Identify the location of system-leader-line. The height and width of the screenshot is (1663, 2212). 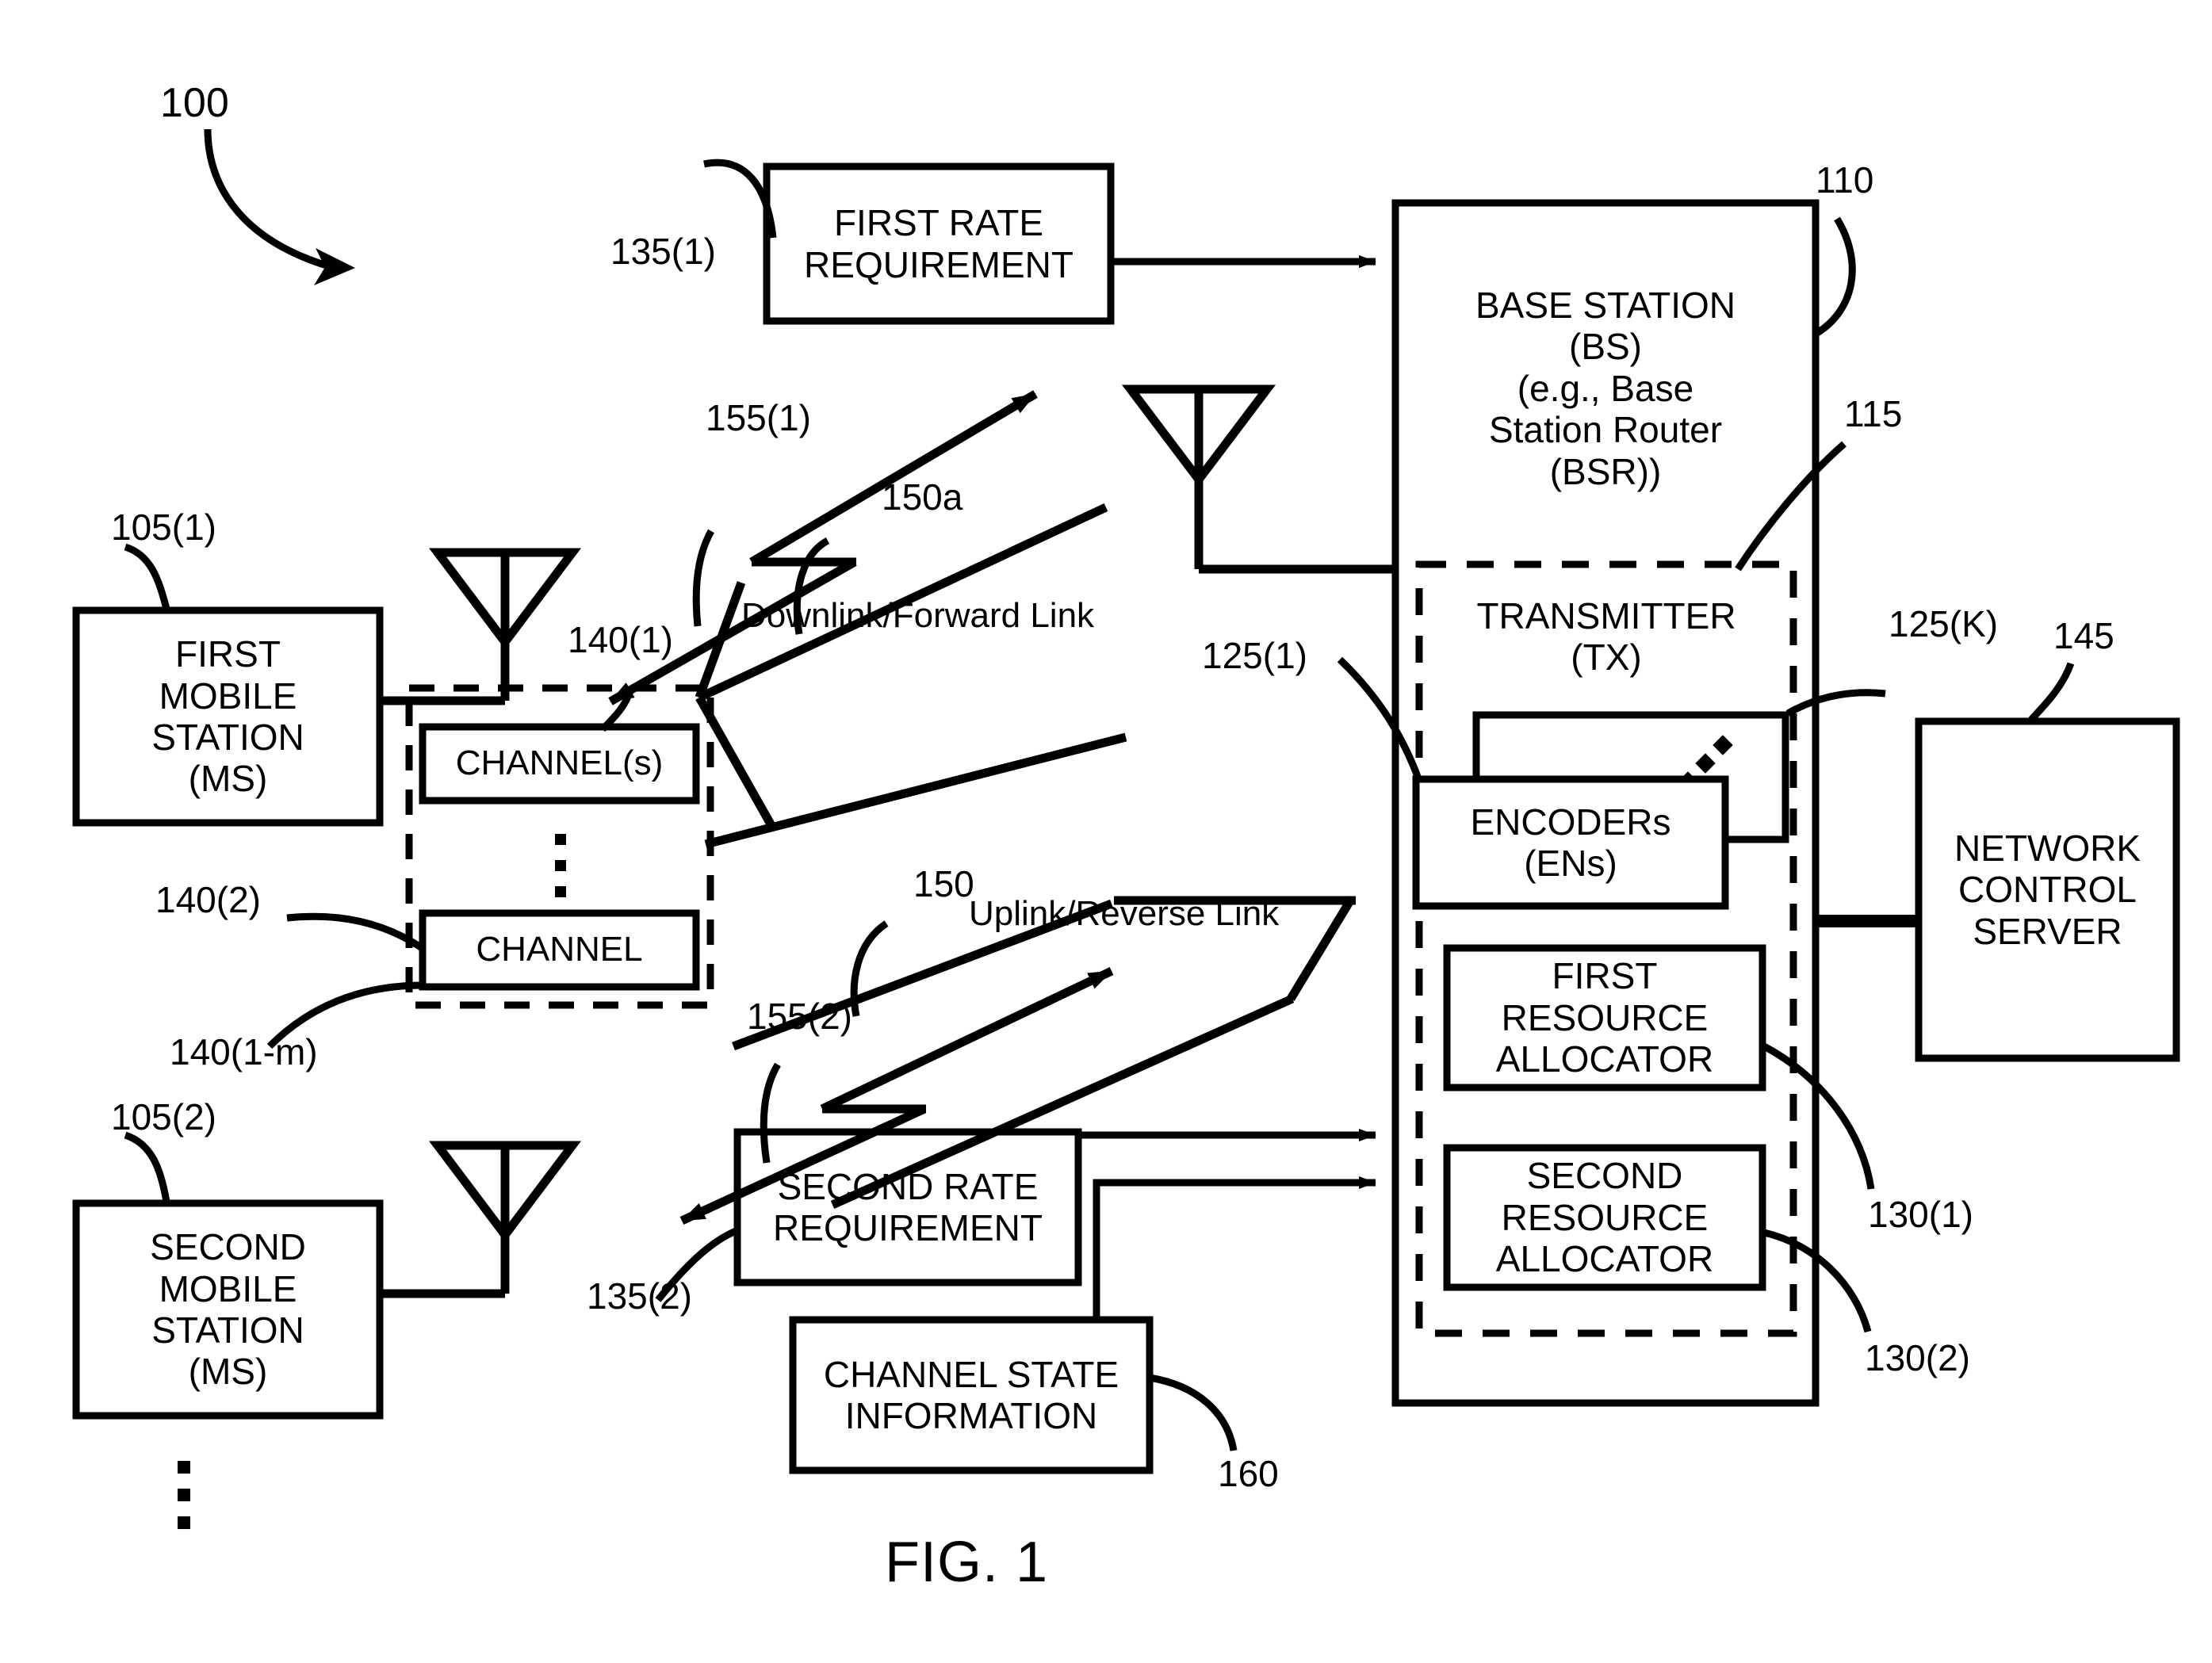
(266, 199).